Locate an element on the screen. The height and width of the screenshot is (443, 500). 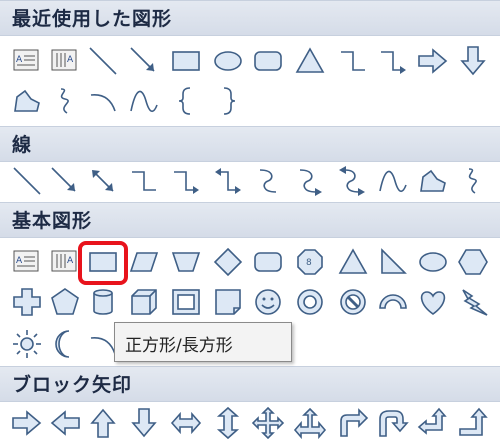
cube-icon is located at coordinates (144, 302).